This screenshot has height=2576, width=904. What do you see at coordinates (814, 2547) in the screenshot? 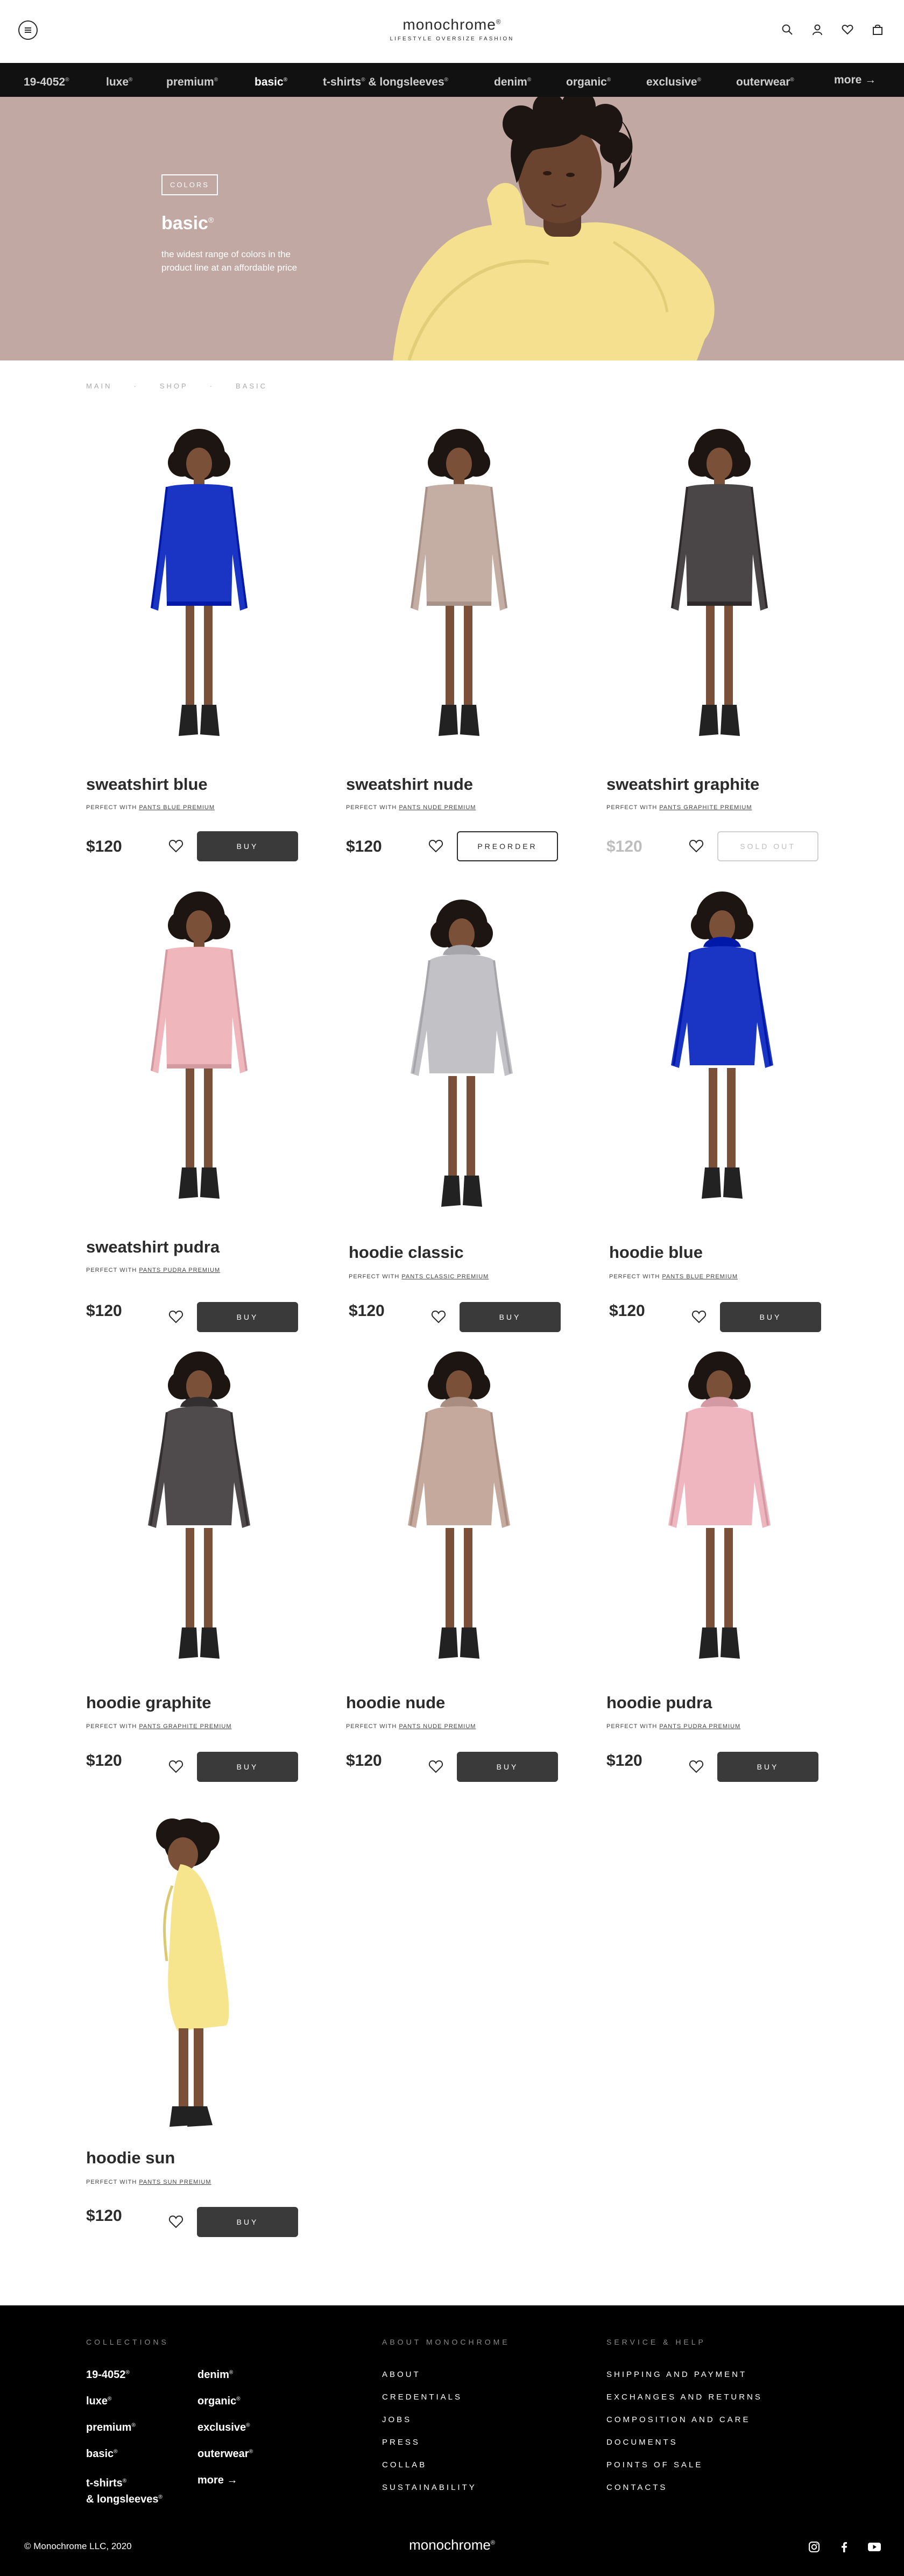
I see `instagram-icon` at bounding box center [814, 2547].